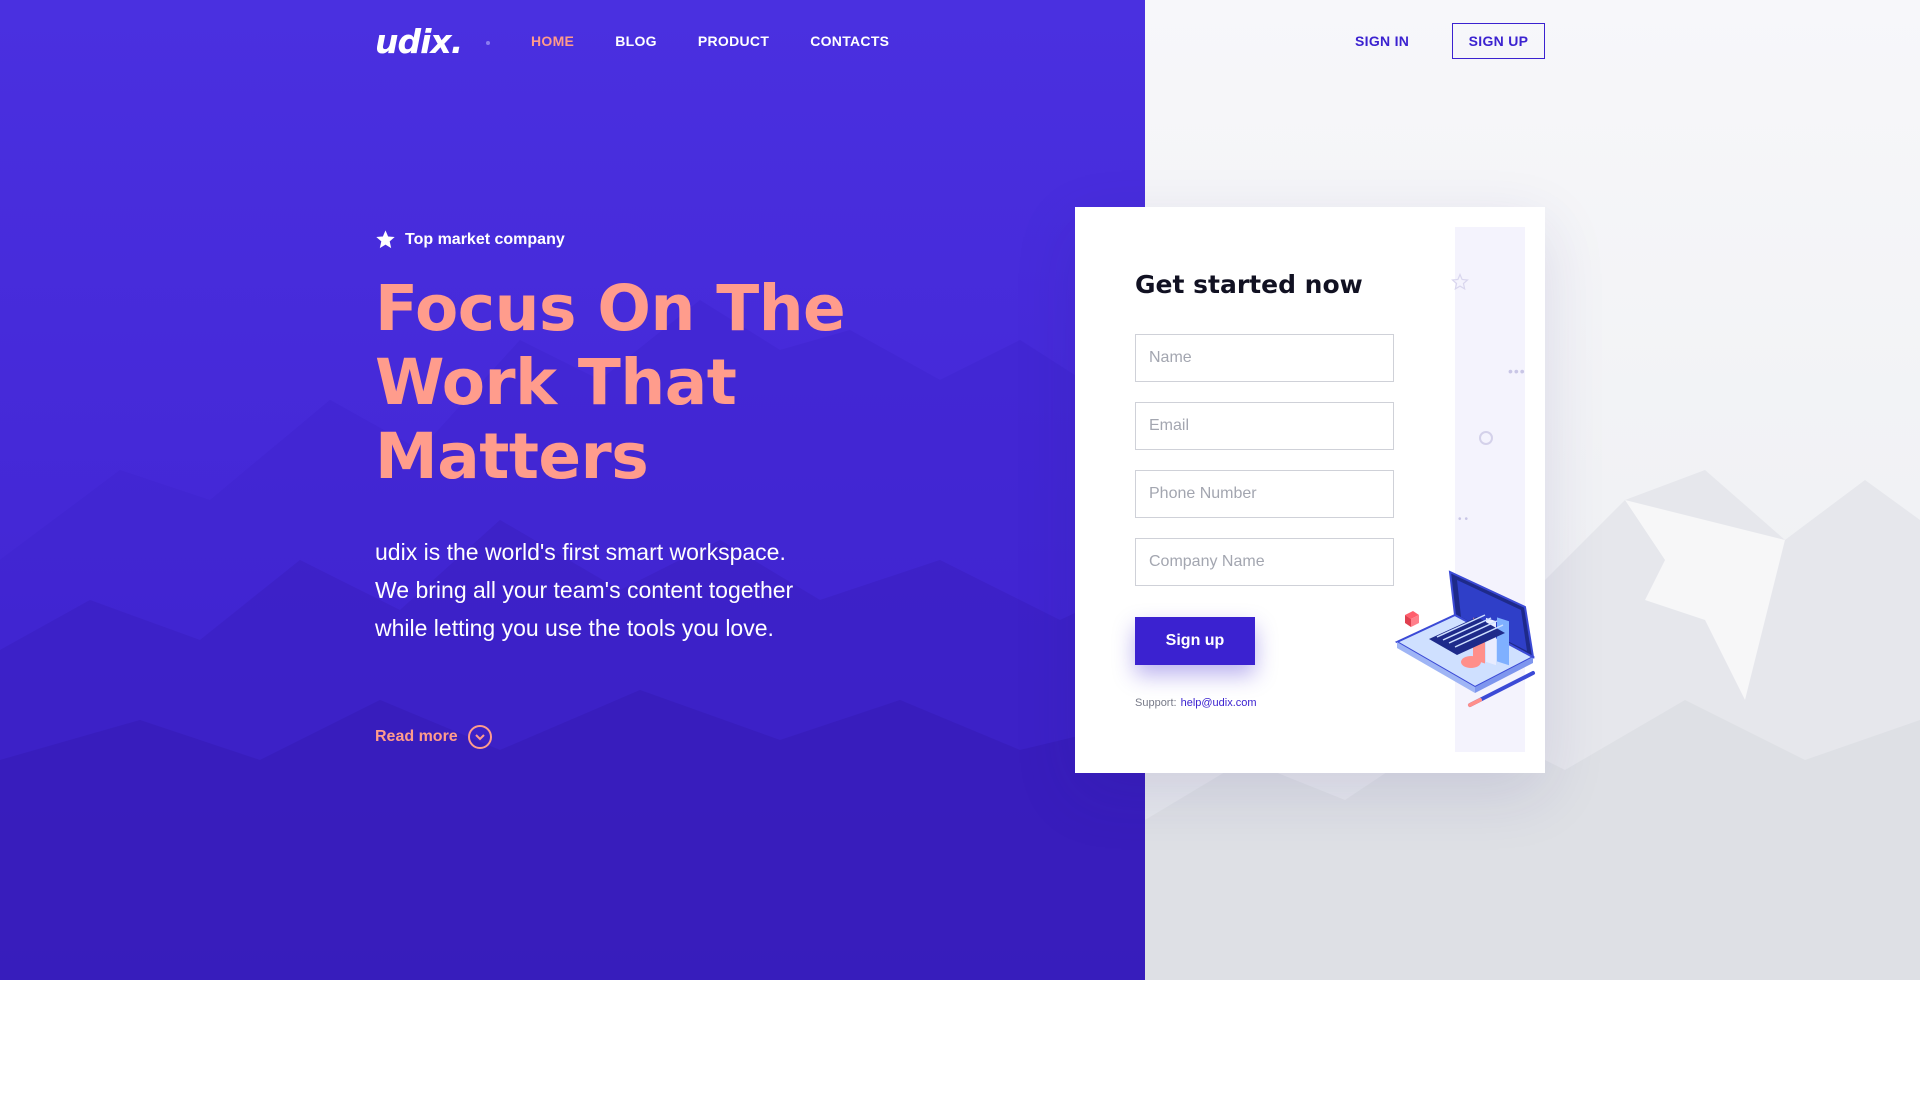  Describe the element at coordinates (488, 43) in the screenshot. I see `nav-separator-dot` at that location.